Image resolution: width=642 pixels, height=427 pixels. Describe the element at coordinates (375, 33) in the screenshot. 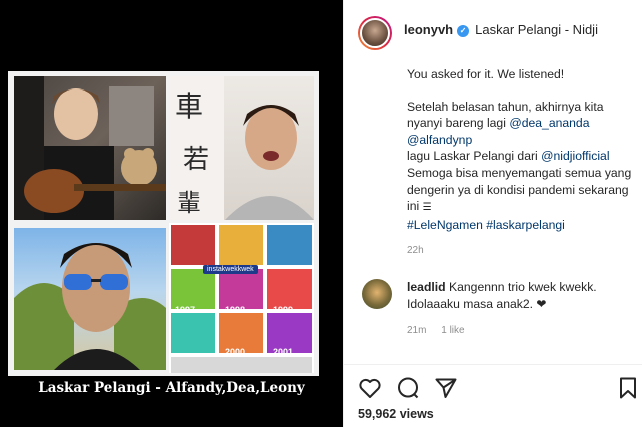

I see `avatar` at that location.